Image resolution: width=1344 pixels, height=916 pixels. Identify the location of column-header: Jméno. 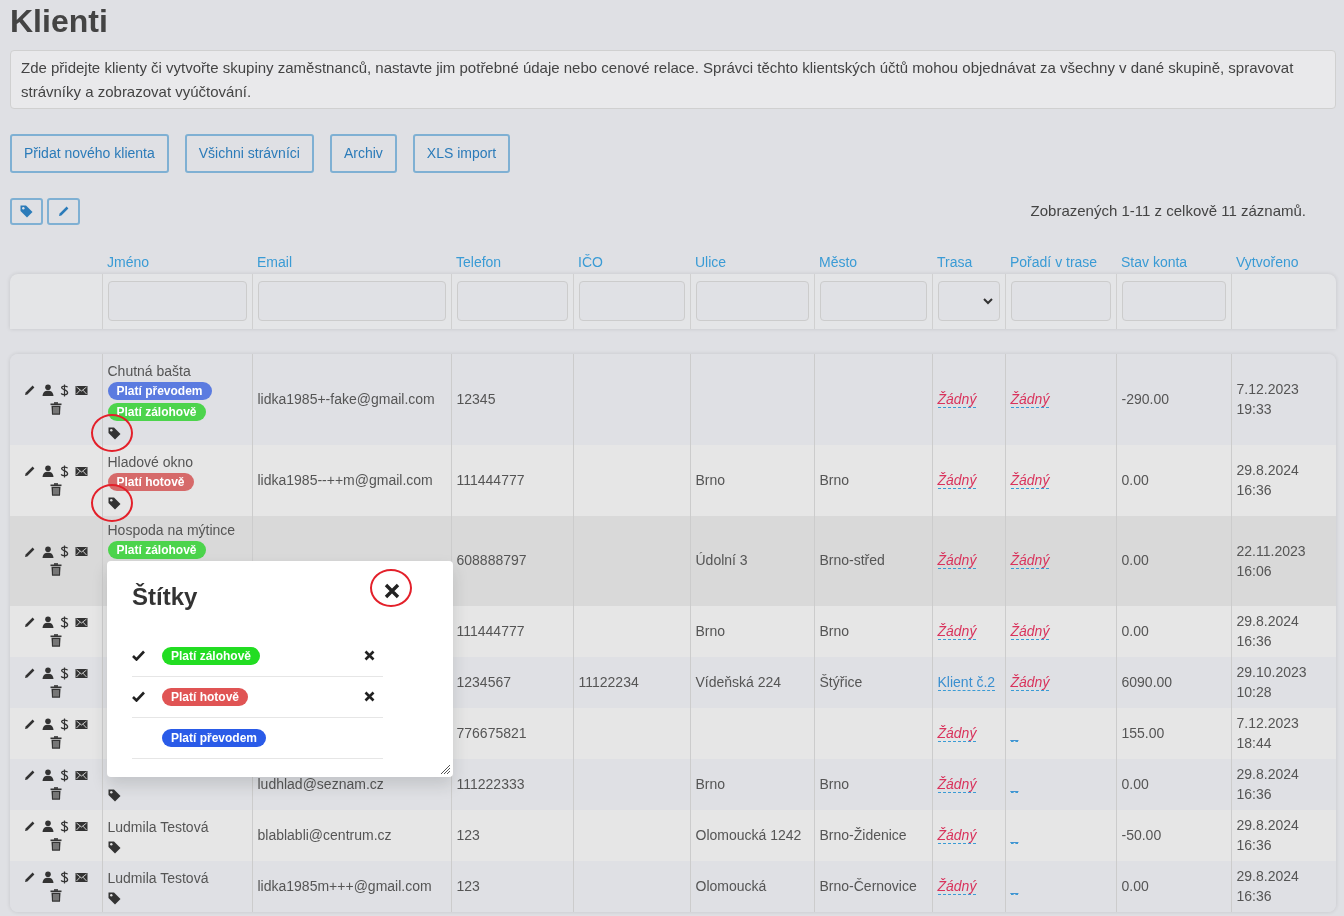
(128, 262).